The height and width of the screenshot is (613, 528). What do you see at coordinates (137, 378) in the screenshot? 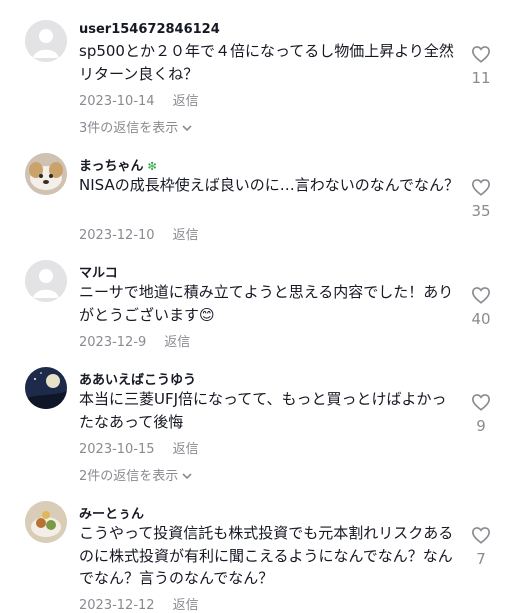
I see `comment-username: ああいえばこうゆう` at bounding box center [137, 378].